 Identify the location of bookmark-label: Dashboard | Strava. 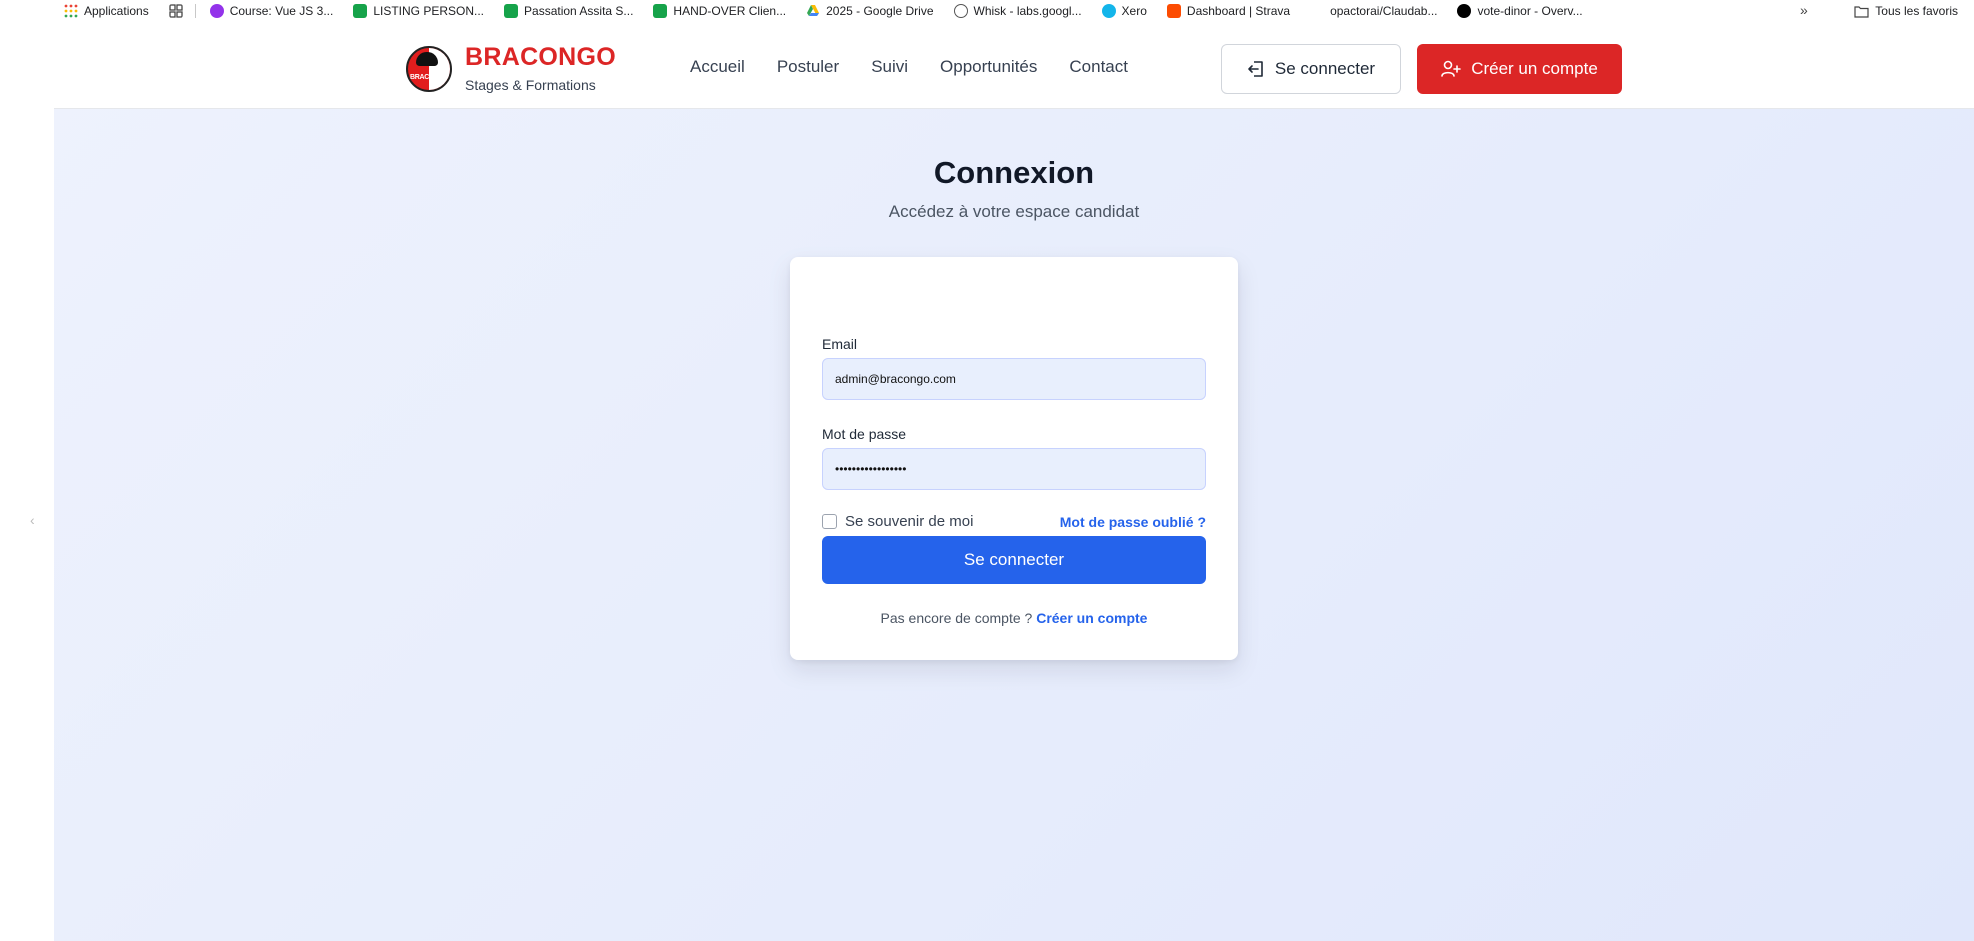
(1238, 11).